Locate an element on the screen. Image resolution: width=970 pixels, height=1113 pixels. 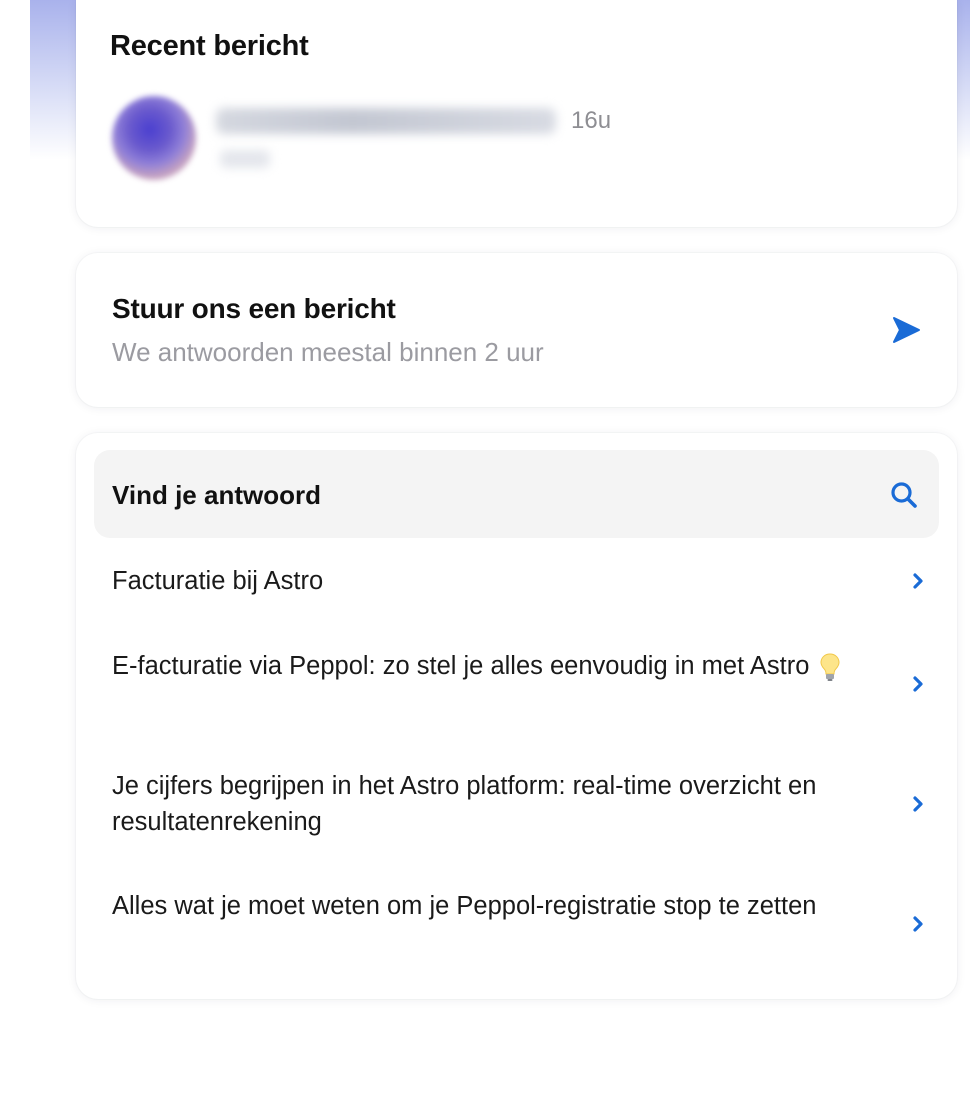
avatar is located at coordinates (154, 138).